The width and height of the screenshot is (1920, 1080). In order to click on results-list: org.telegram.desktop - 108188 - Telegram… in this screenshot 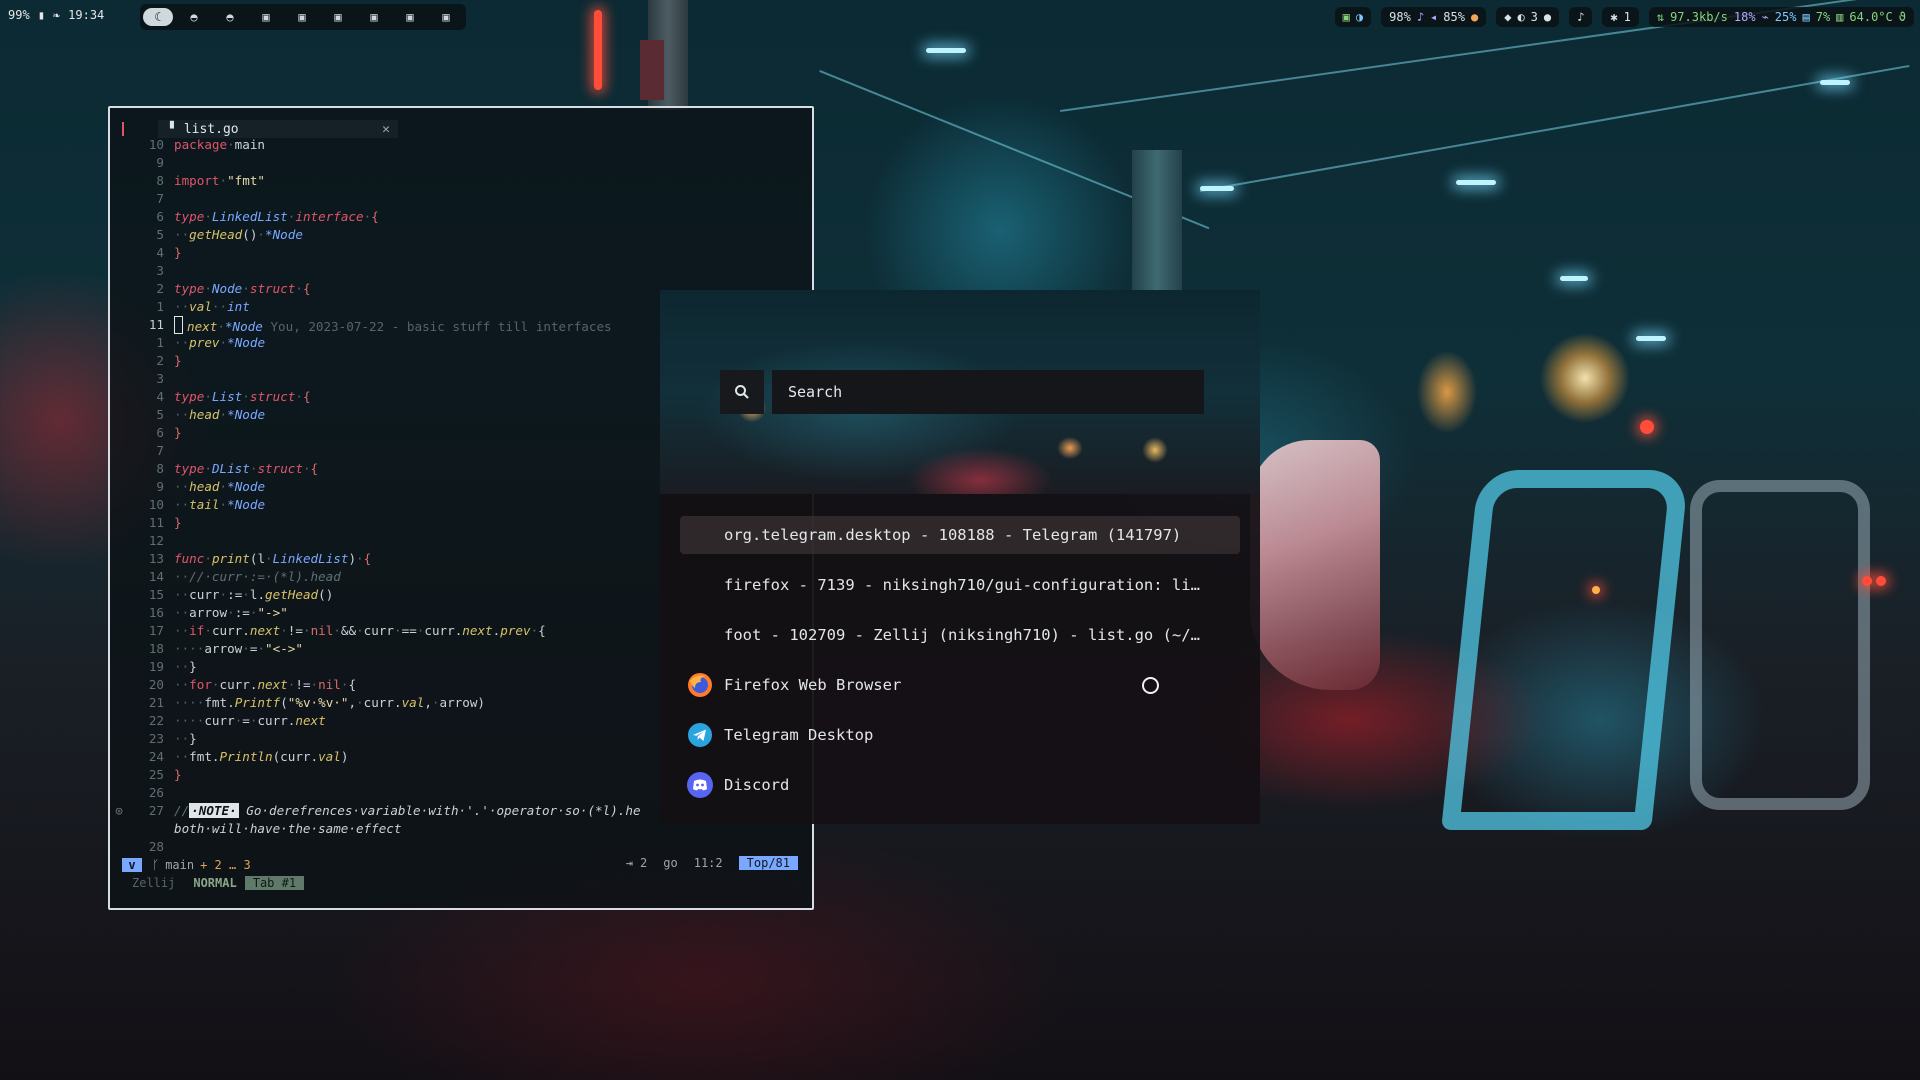, I will do `click(960, 666)`.